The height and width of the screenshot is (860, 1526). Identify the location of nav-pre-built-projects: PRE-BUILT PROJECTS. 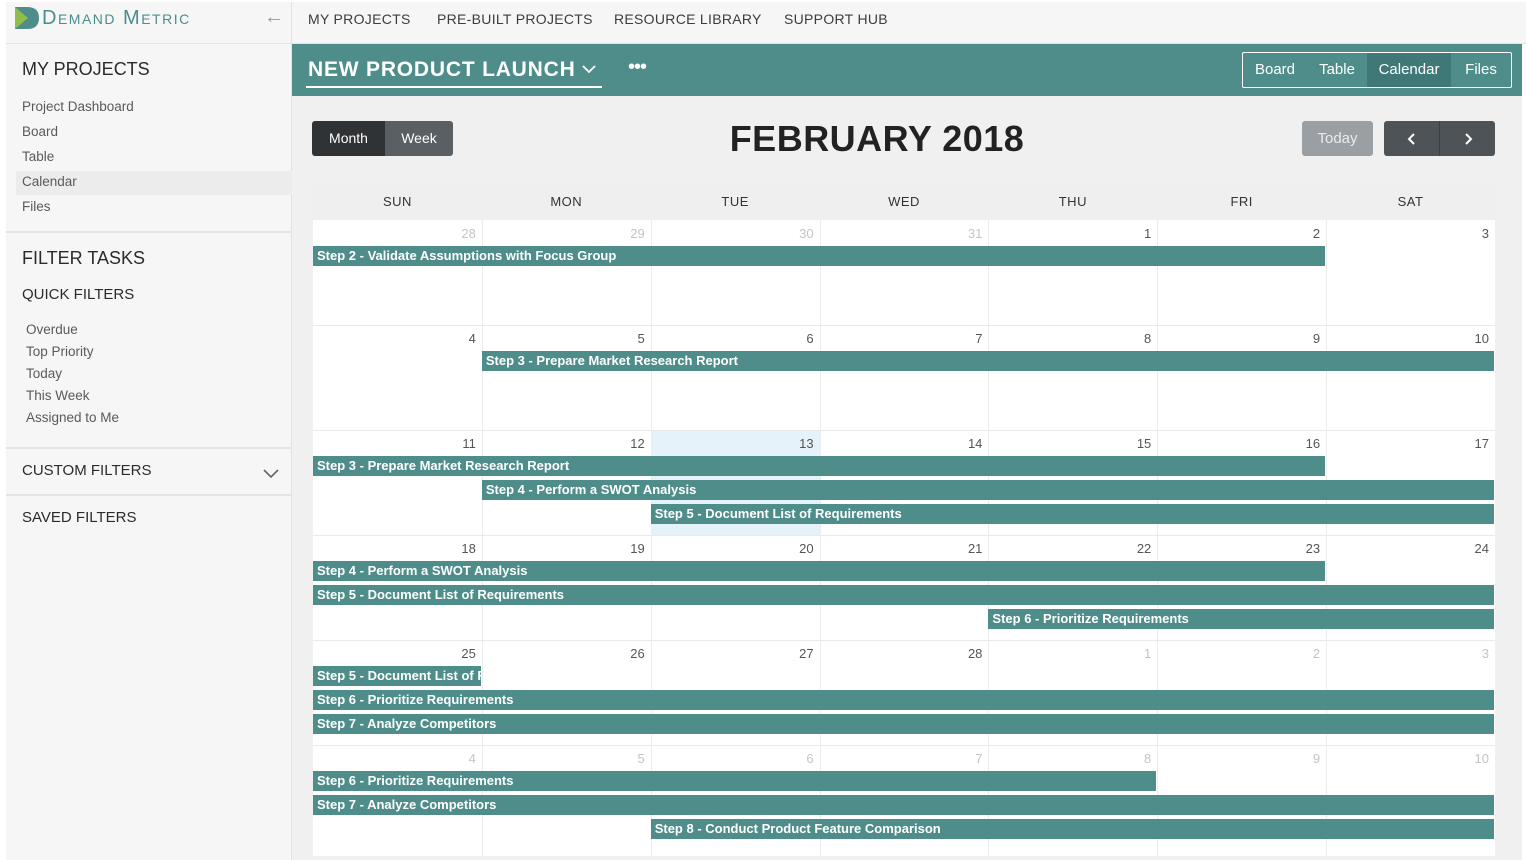
(515, 19).